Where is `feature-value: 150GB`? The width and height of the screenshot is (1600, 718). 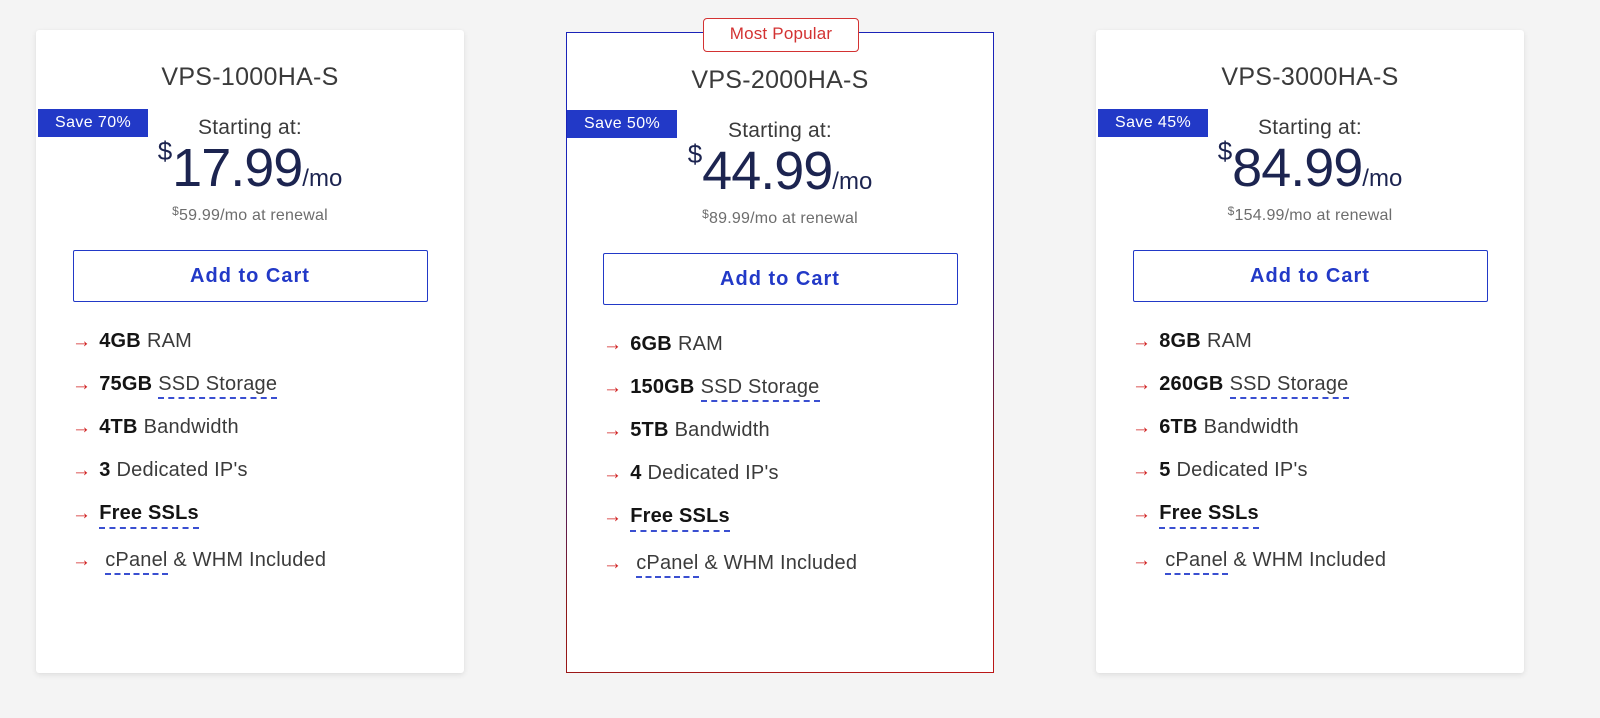
feature-value: 150GB is located at coordinates (662, 387).